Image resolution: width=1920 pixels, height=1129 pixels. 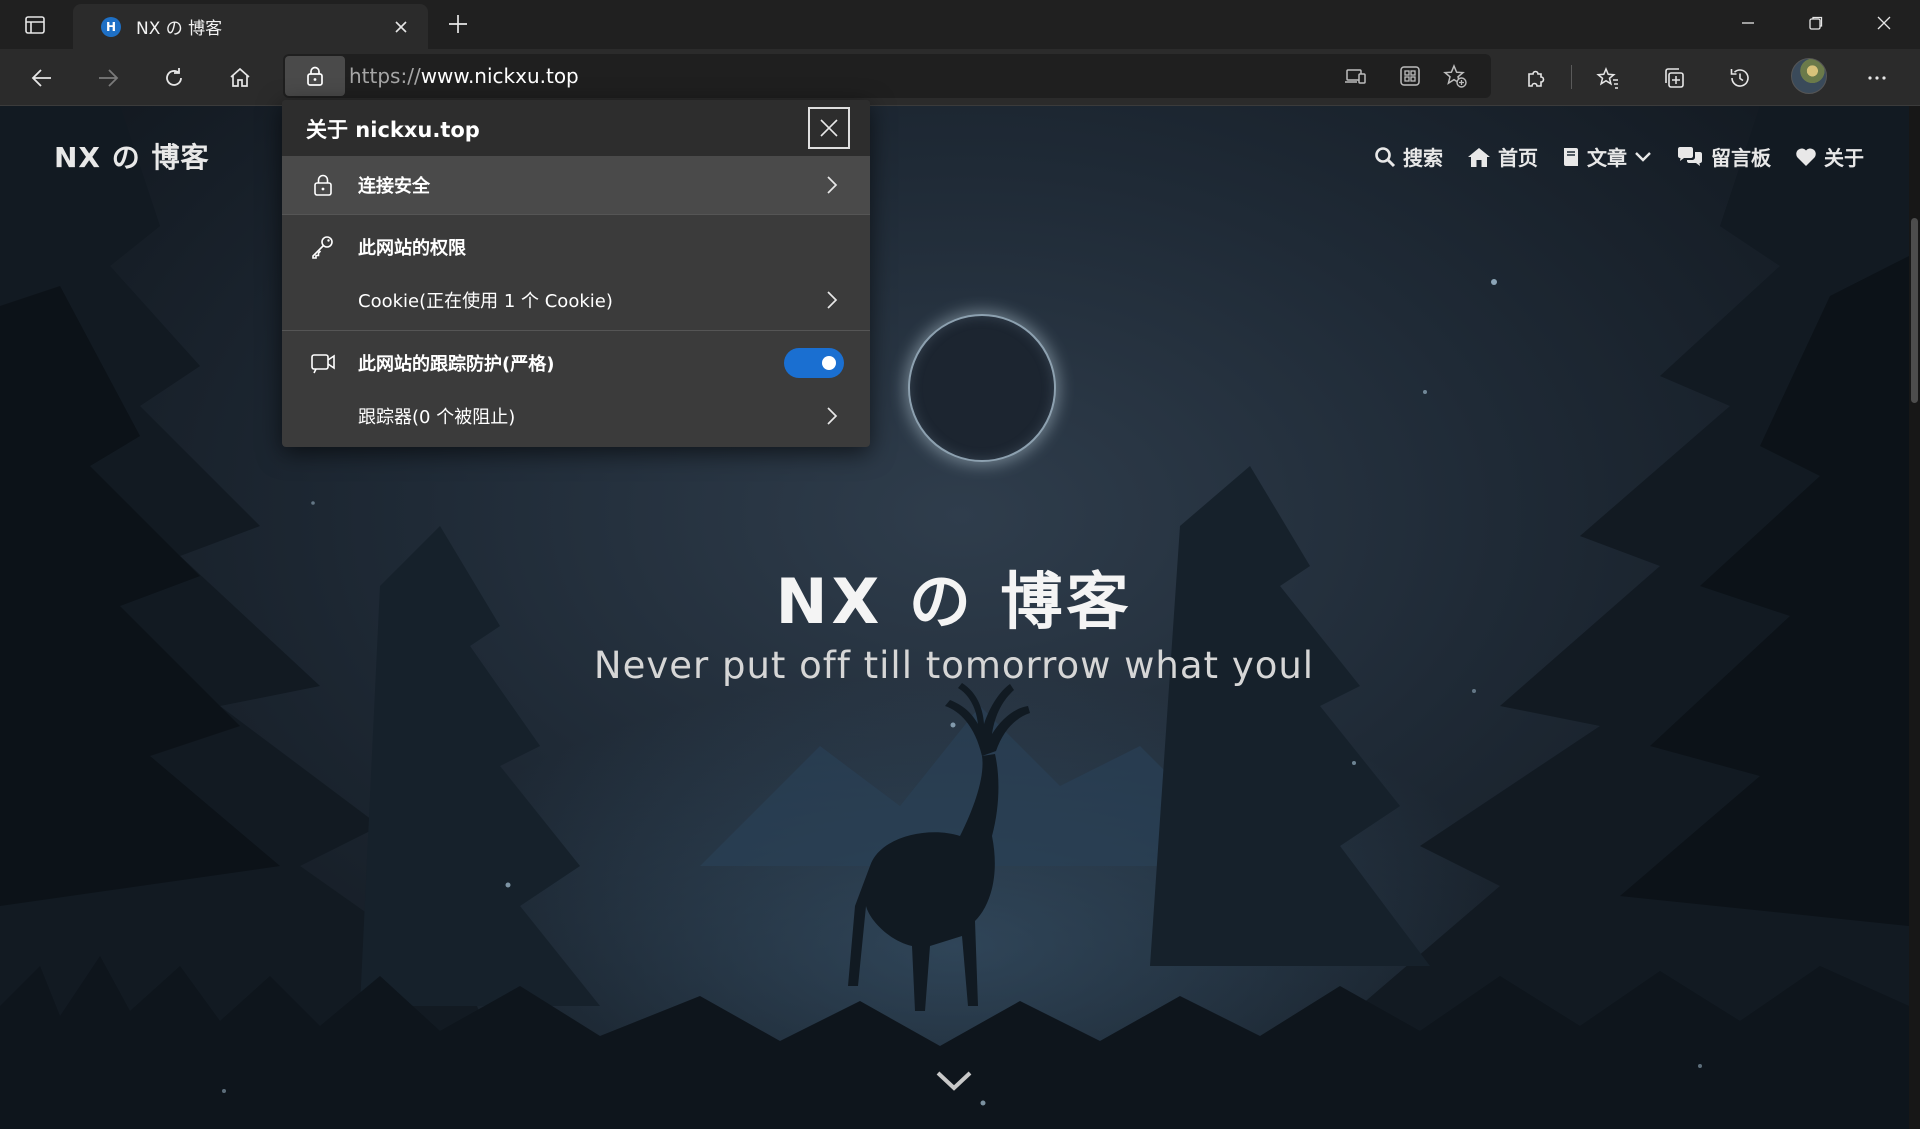 I want to click on site-favicon-icon: H, so click(x=111, y=26).